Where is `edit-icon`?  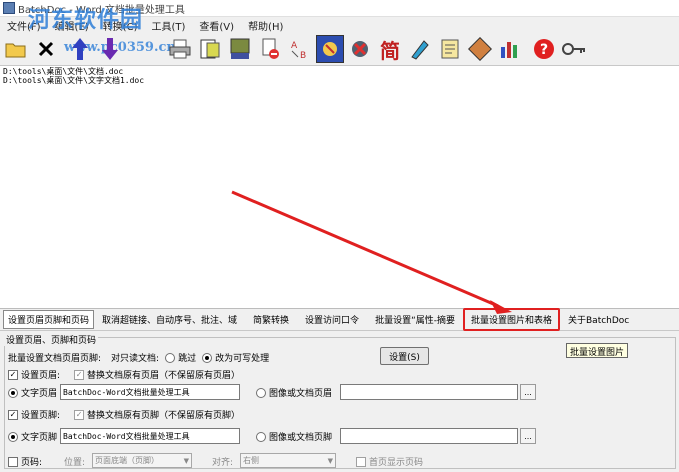
edit-icon is located at coordinates (420, 49).